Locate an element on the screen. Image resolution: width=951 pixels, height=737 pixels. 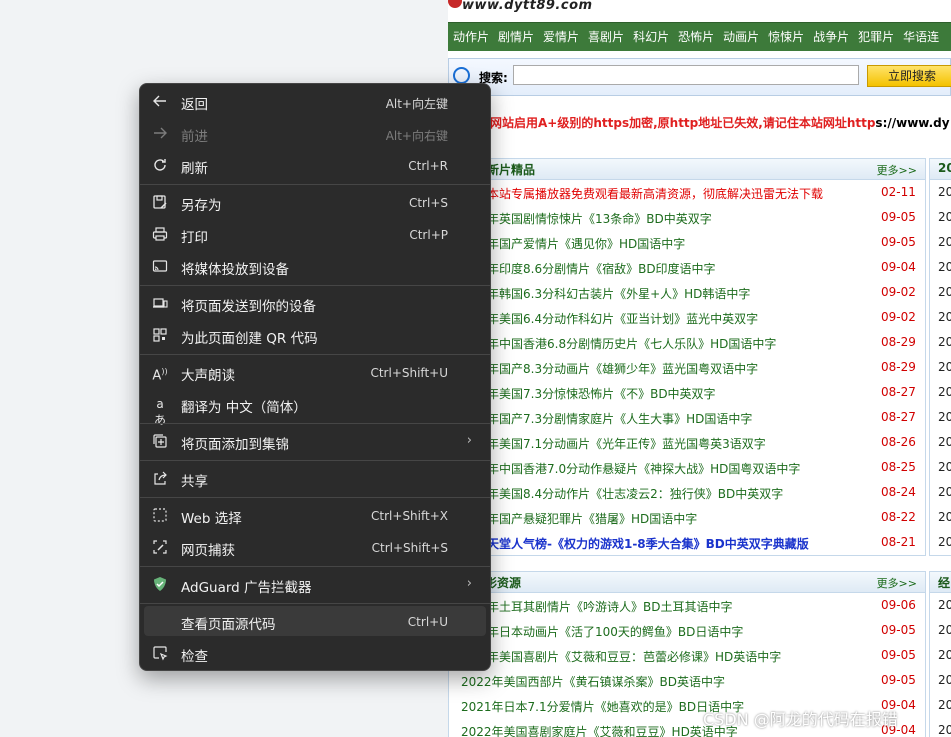
movie-title-link: 年土耳其剧情片《吟游诗人》BD土耳其语中字 is located at coordinates (609, 606).